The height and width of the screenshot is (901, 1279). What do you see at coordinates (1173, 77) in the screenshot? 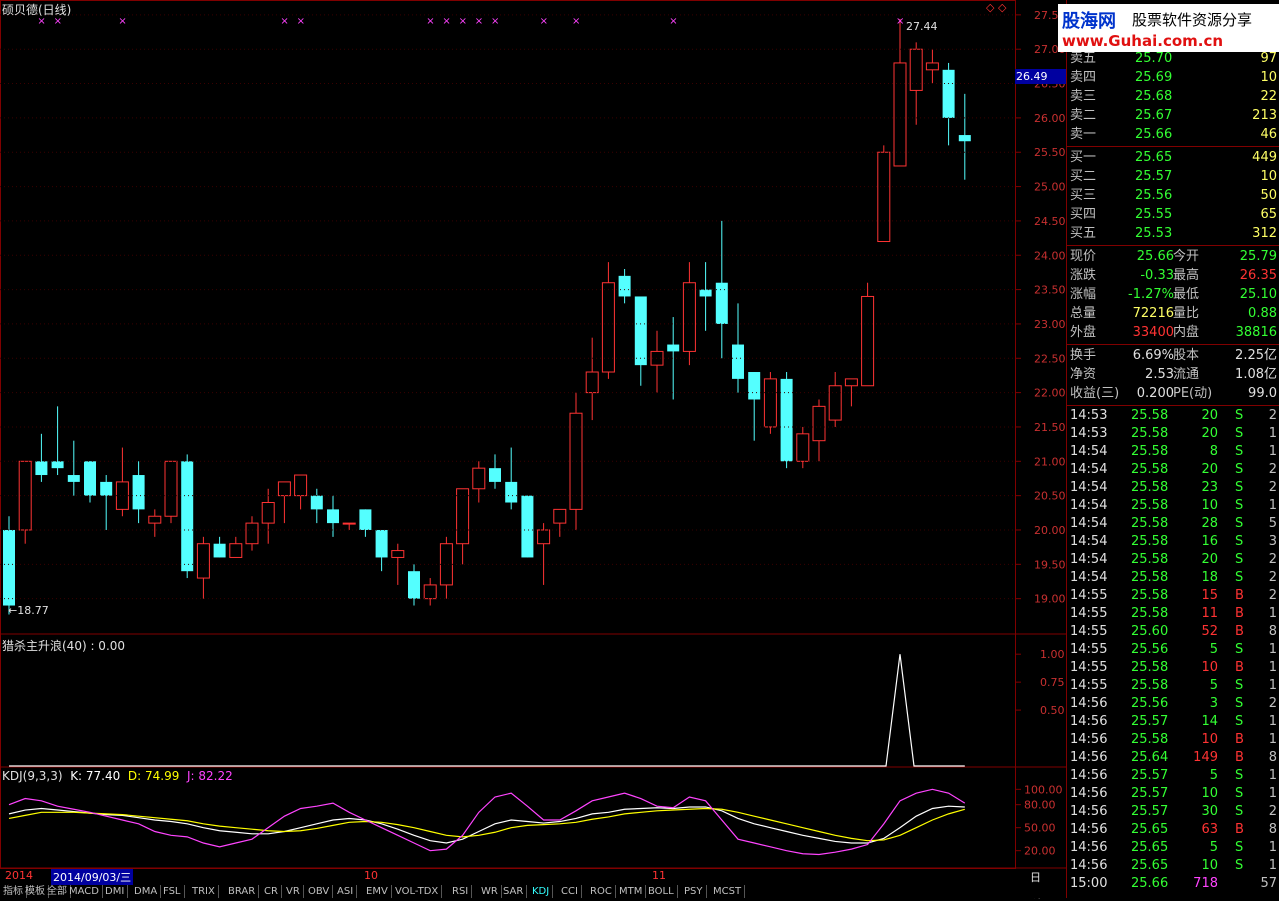
I see `sell-level: 卖四 25.69 10` at bounding box center [1173, 77].